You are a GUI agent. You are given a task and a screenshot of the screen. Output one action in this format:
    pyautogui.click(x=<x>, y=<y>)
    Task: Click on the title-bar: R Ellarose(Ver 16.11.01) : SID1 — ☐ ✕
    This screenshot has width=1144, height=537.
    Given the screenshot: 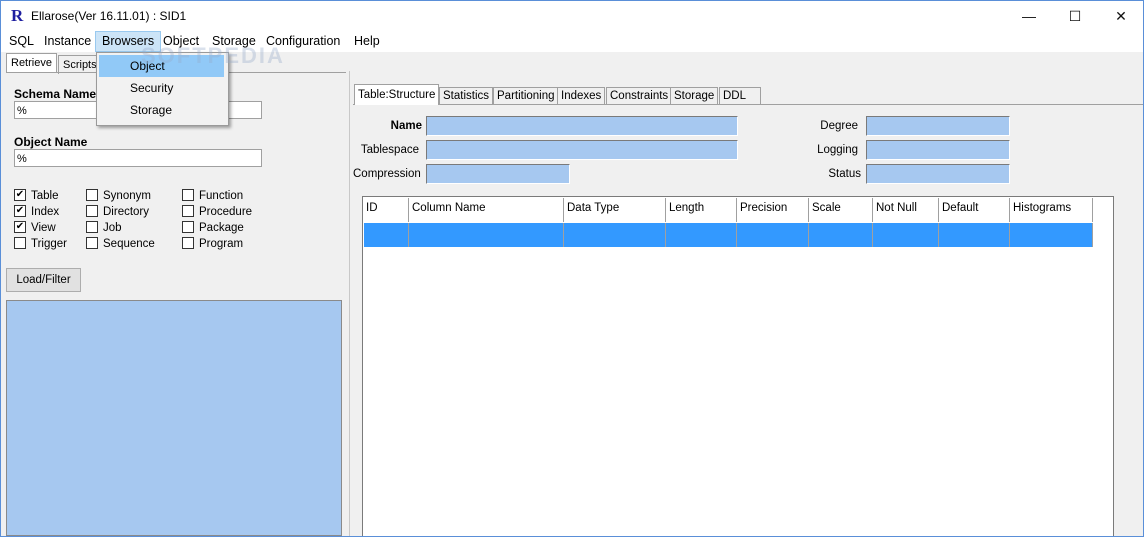 What is the action you would take?
    pyautogui.click(x=572, y=16)
    